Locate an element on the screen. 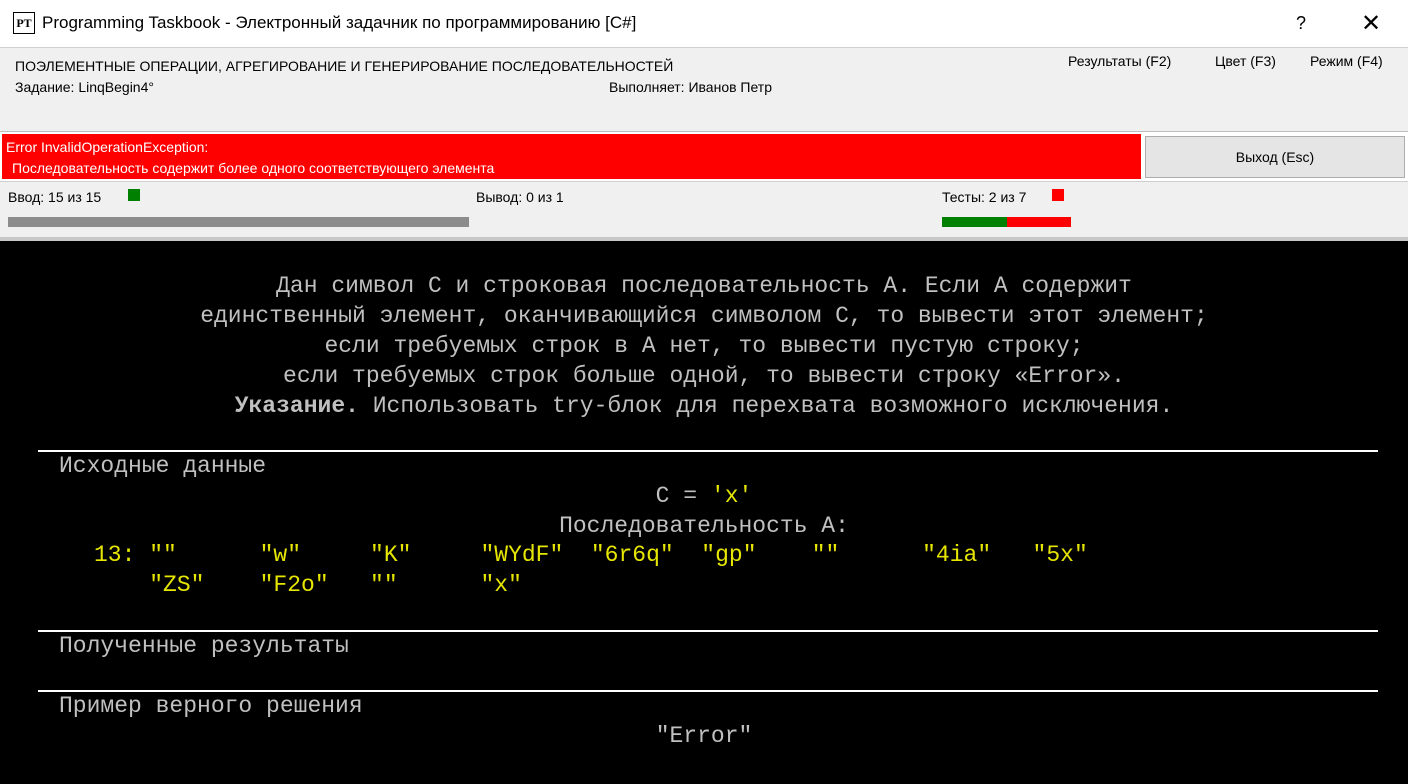  c-value: C = 'x' is located at coordinates (704, 496).